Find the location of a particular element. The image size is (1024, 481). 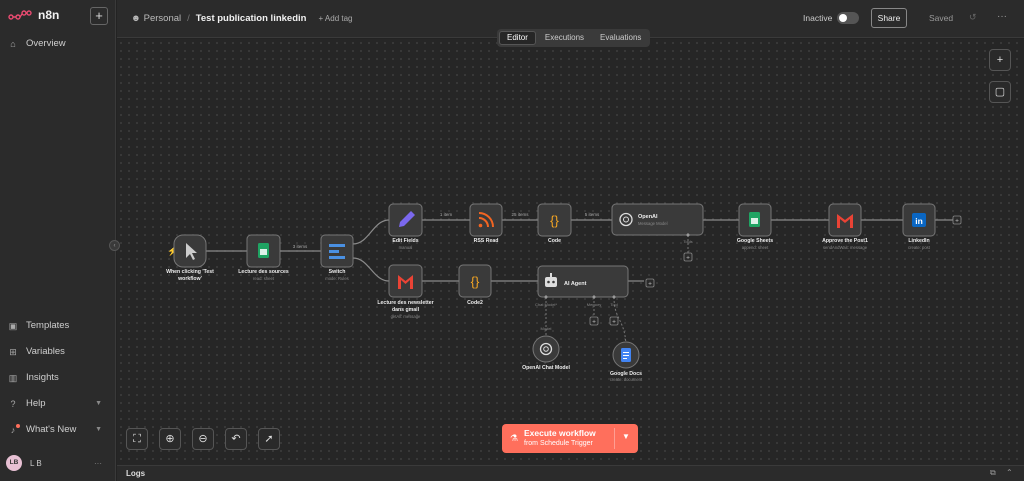

zoom-out-icon: ⊖ is located at coordinates (203, 439).